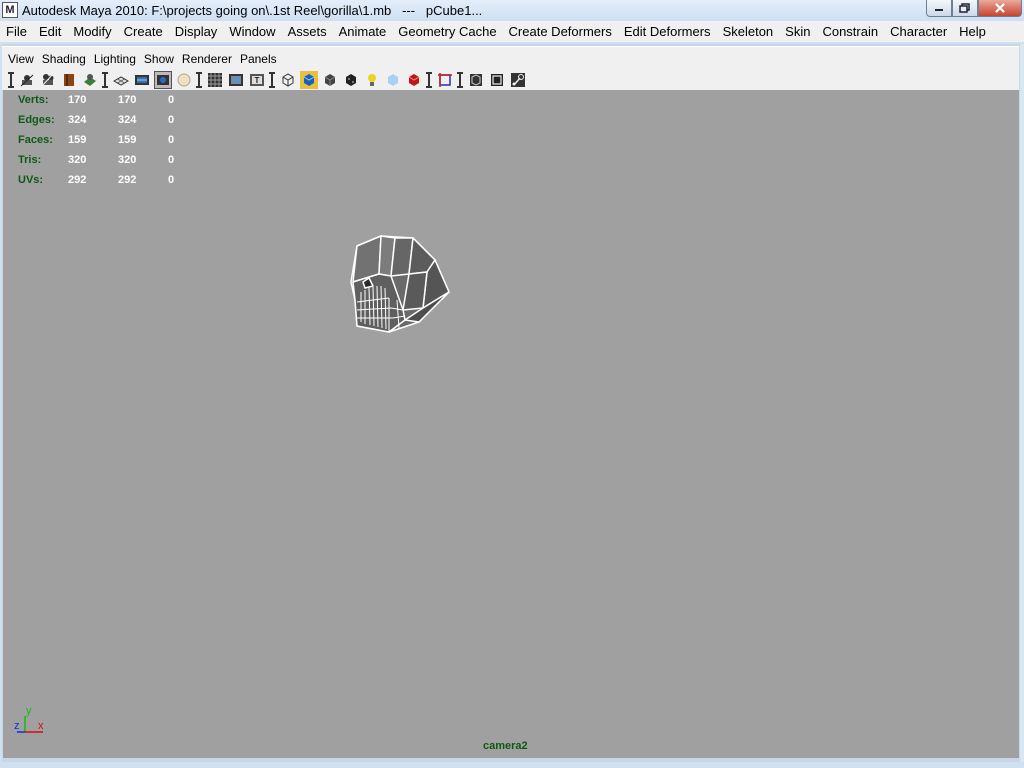 The height and width of the screenshot is (768, 1024). Describe the element at coordinates (127, 120) in the screenshot. I see `hud-value-total: 324` at that location.